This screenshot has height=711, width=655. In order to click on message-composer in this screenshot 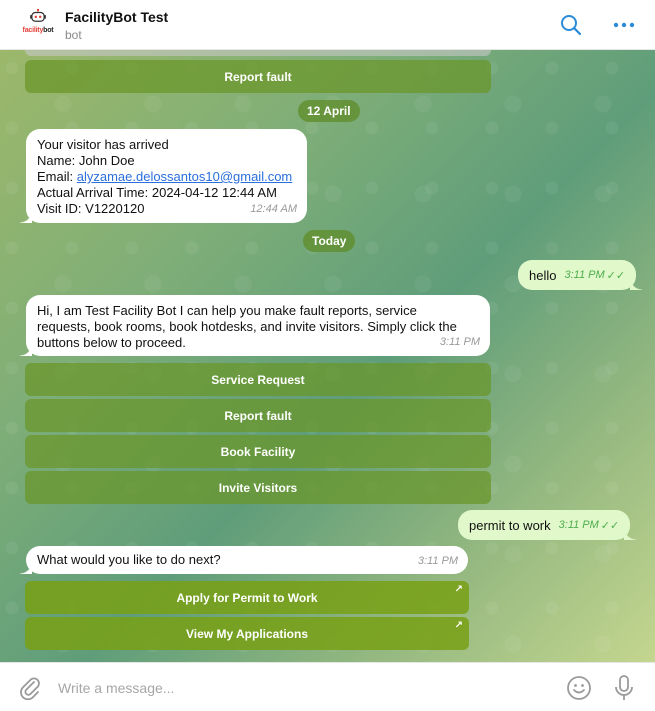, I will do `click(327, 686)`.